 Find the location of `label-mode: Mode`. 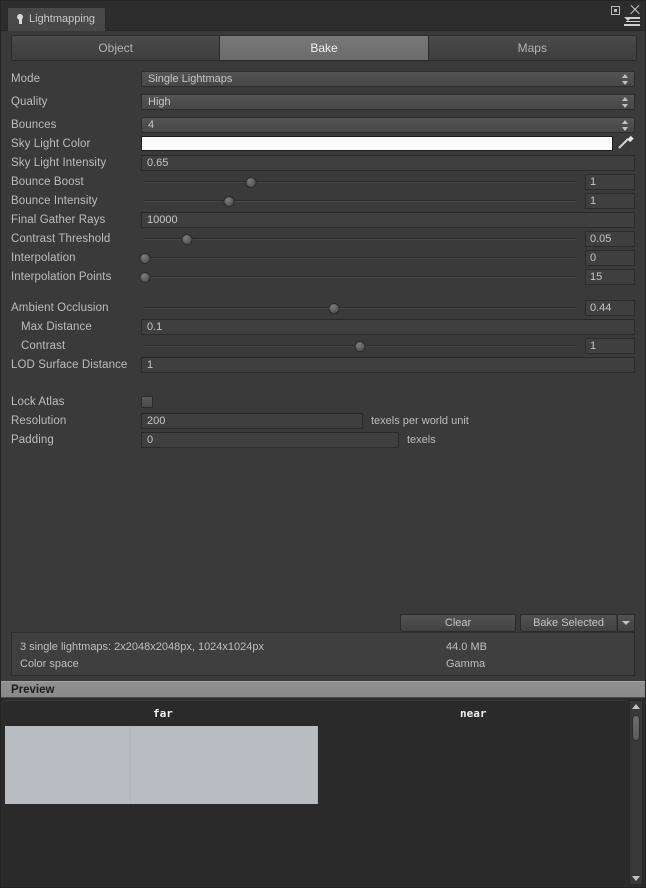

label-mode: Mode is located at coordinates (26, 78).